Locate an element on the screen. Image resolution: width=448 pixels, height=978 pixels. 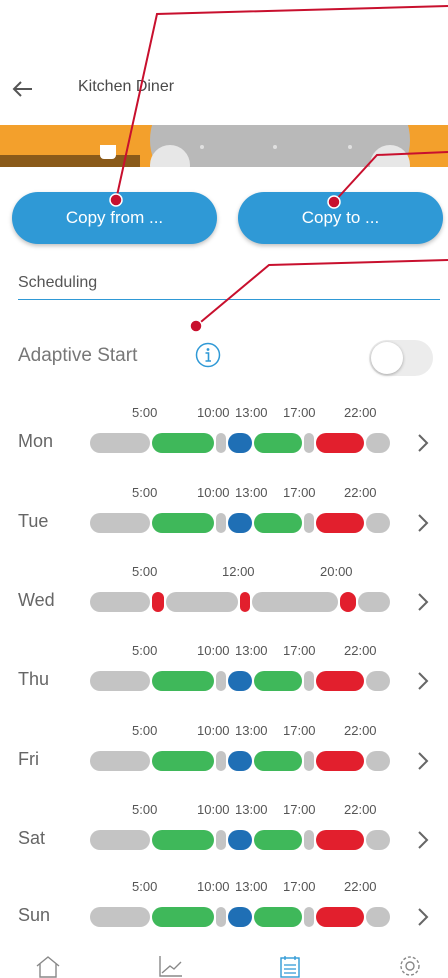
day-row-tue: 5:00 10:00 13:00 17:00 22:00 Tue is located at coordinates (224, 515).